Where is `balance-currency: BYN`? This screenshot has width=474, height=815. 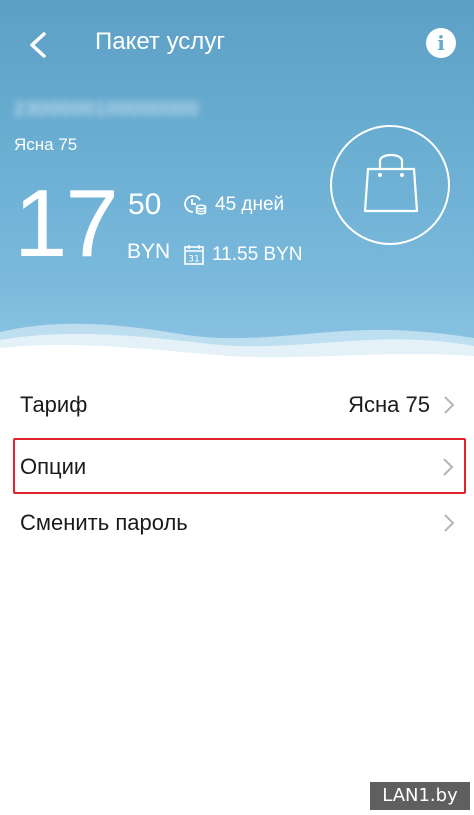
balance-currency: BYN is located at coordinates (149, 251).